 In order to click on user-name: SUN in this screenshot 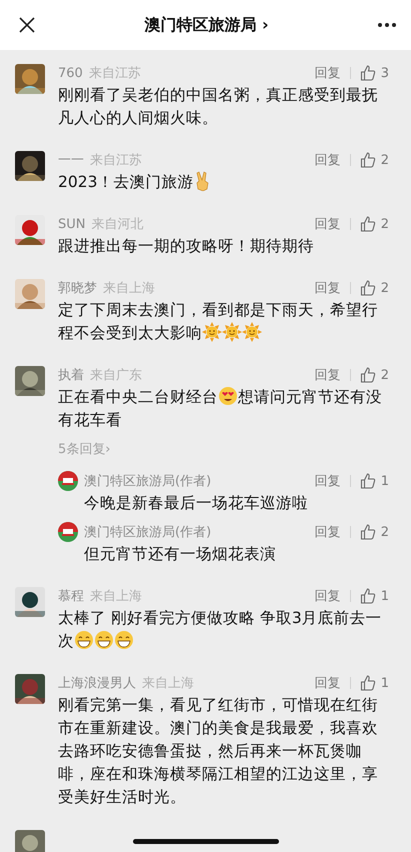, I will do `click(72, 224)`.